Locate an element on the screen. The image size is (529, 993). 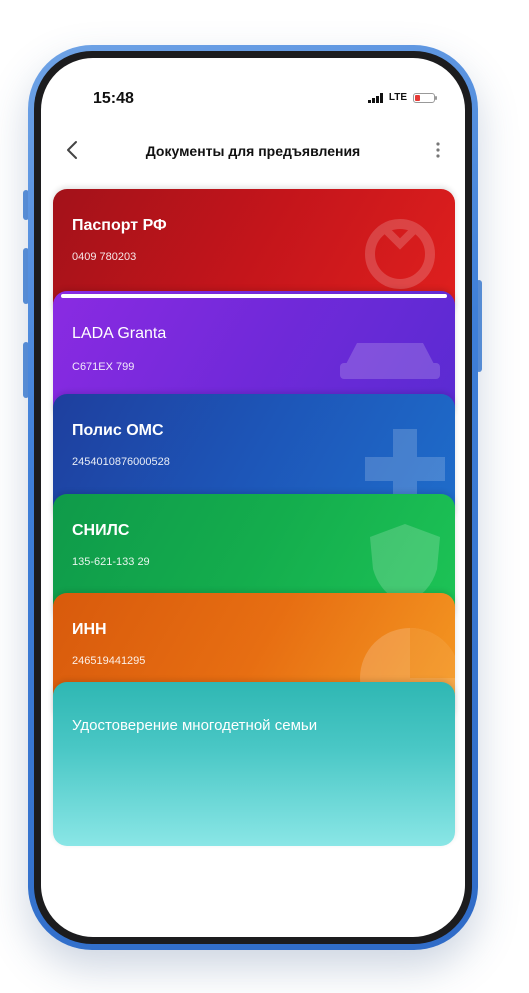
page-title: Документы для предъявления is located at coordinates (253, 151).